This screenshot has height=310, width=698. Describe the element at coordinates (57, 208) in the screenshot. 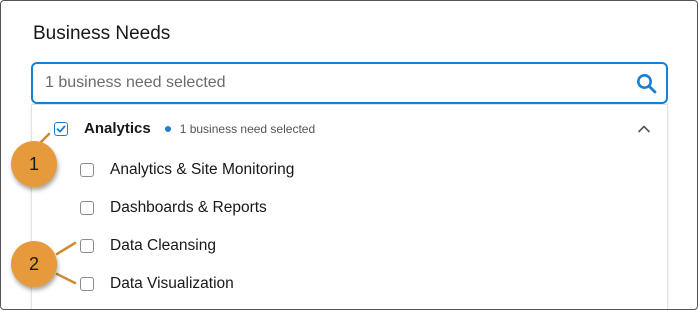

I see `callout-leader-lines` at that location.